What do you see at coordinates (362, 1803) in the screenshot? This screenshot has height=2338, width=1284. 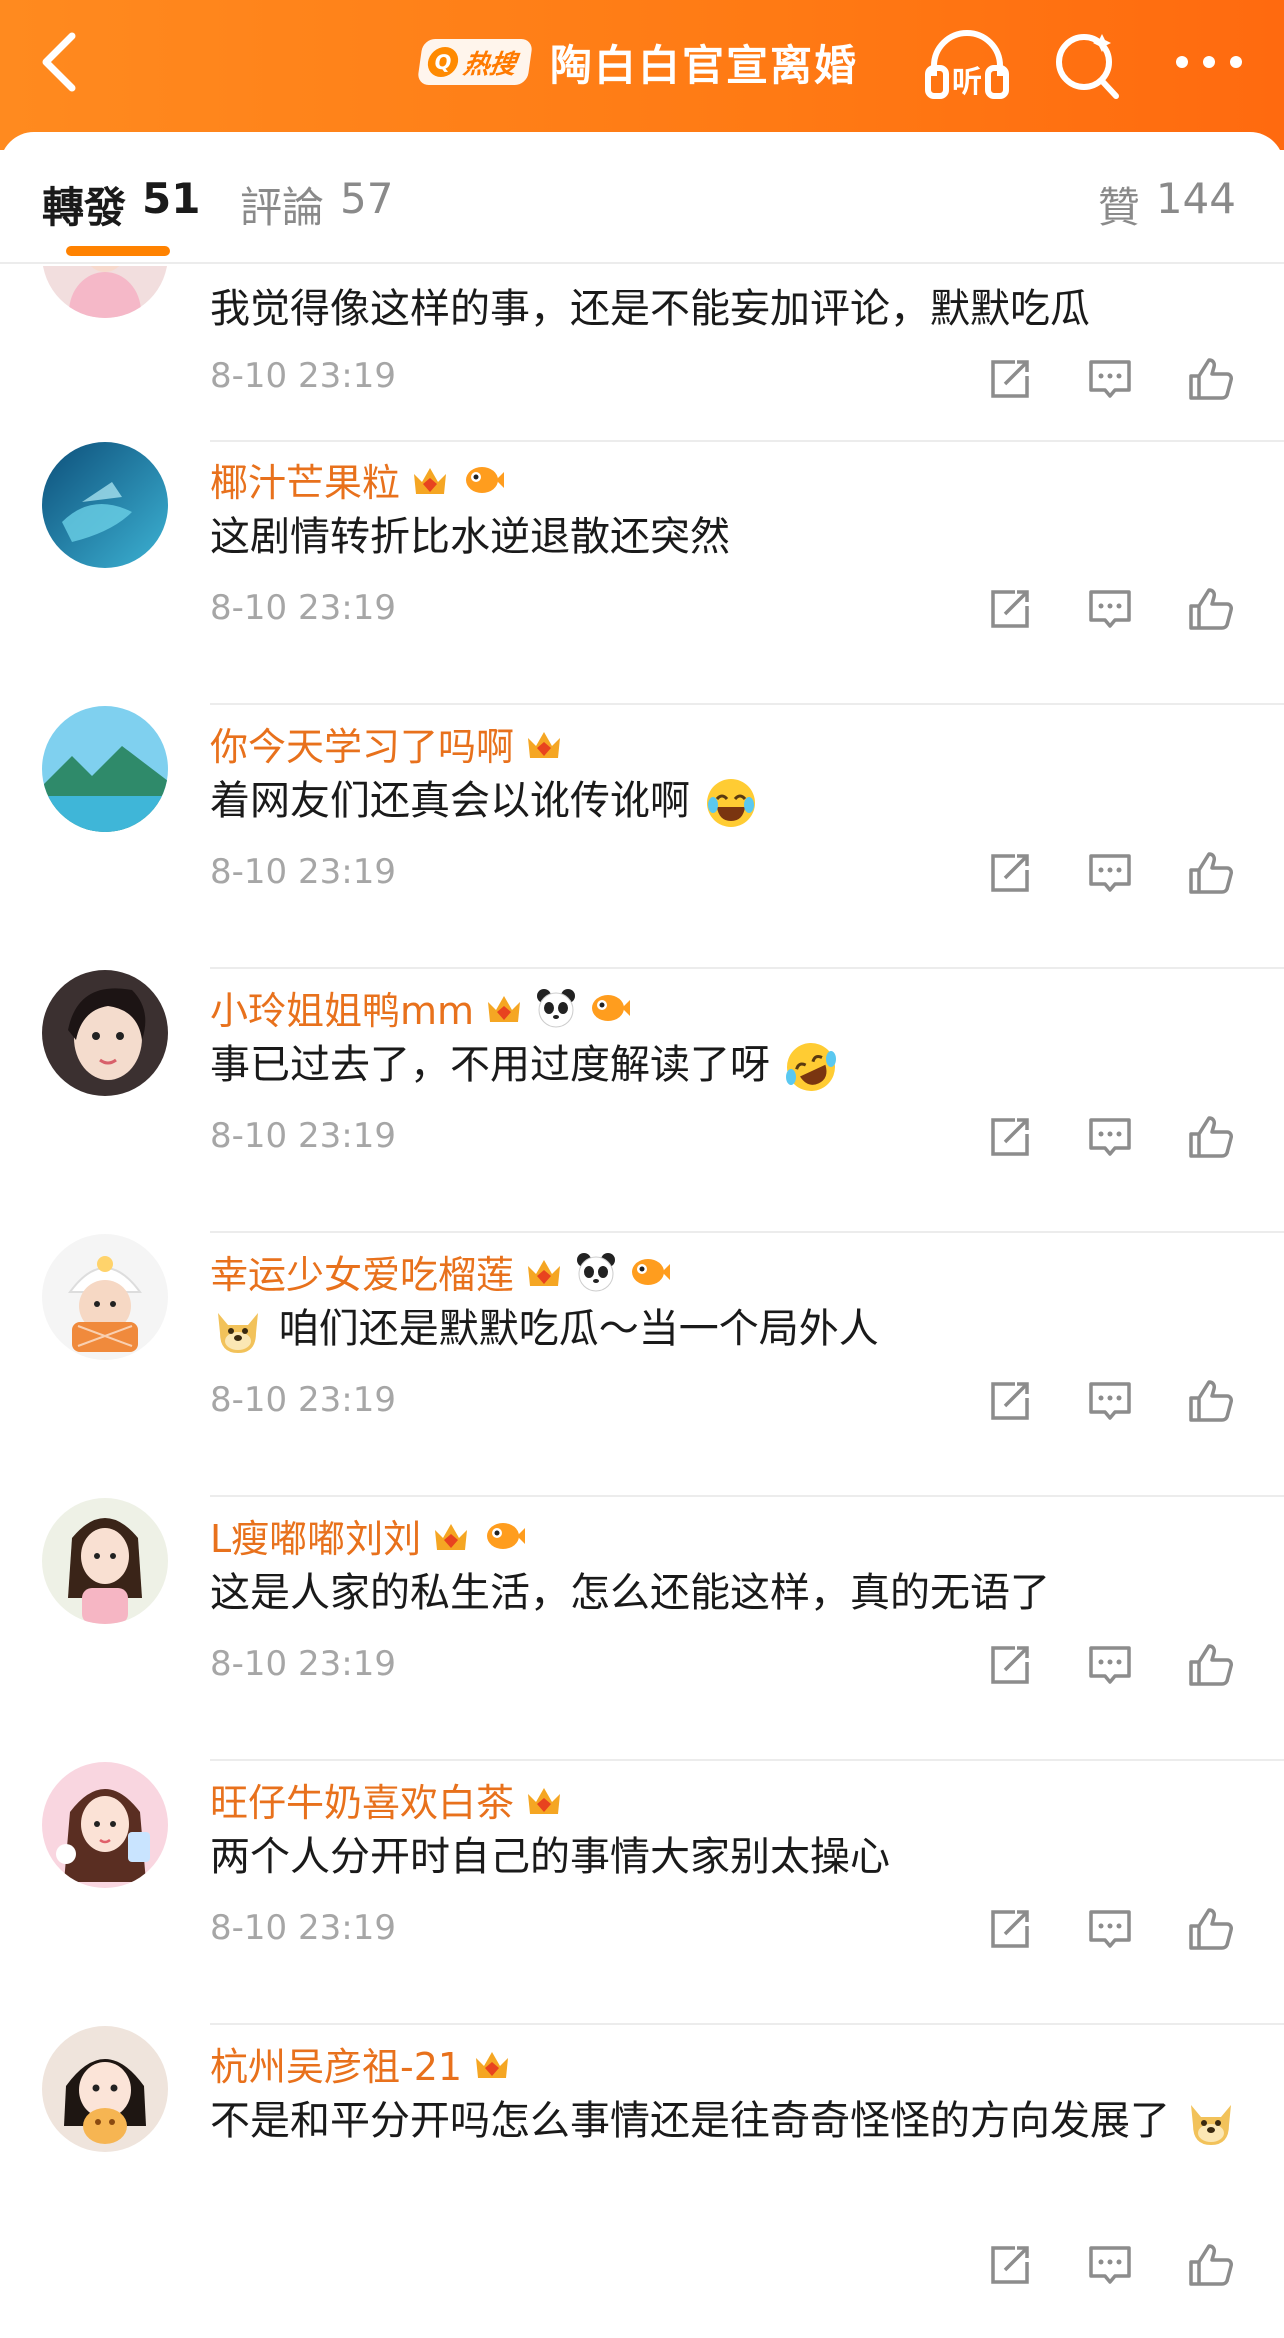 I see `username-text: 旺仔牛奶喜欢白茶` at bounding box center [362, 1803].